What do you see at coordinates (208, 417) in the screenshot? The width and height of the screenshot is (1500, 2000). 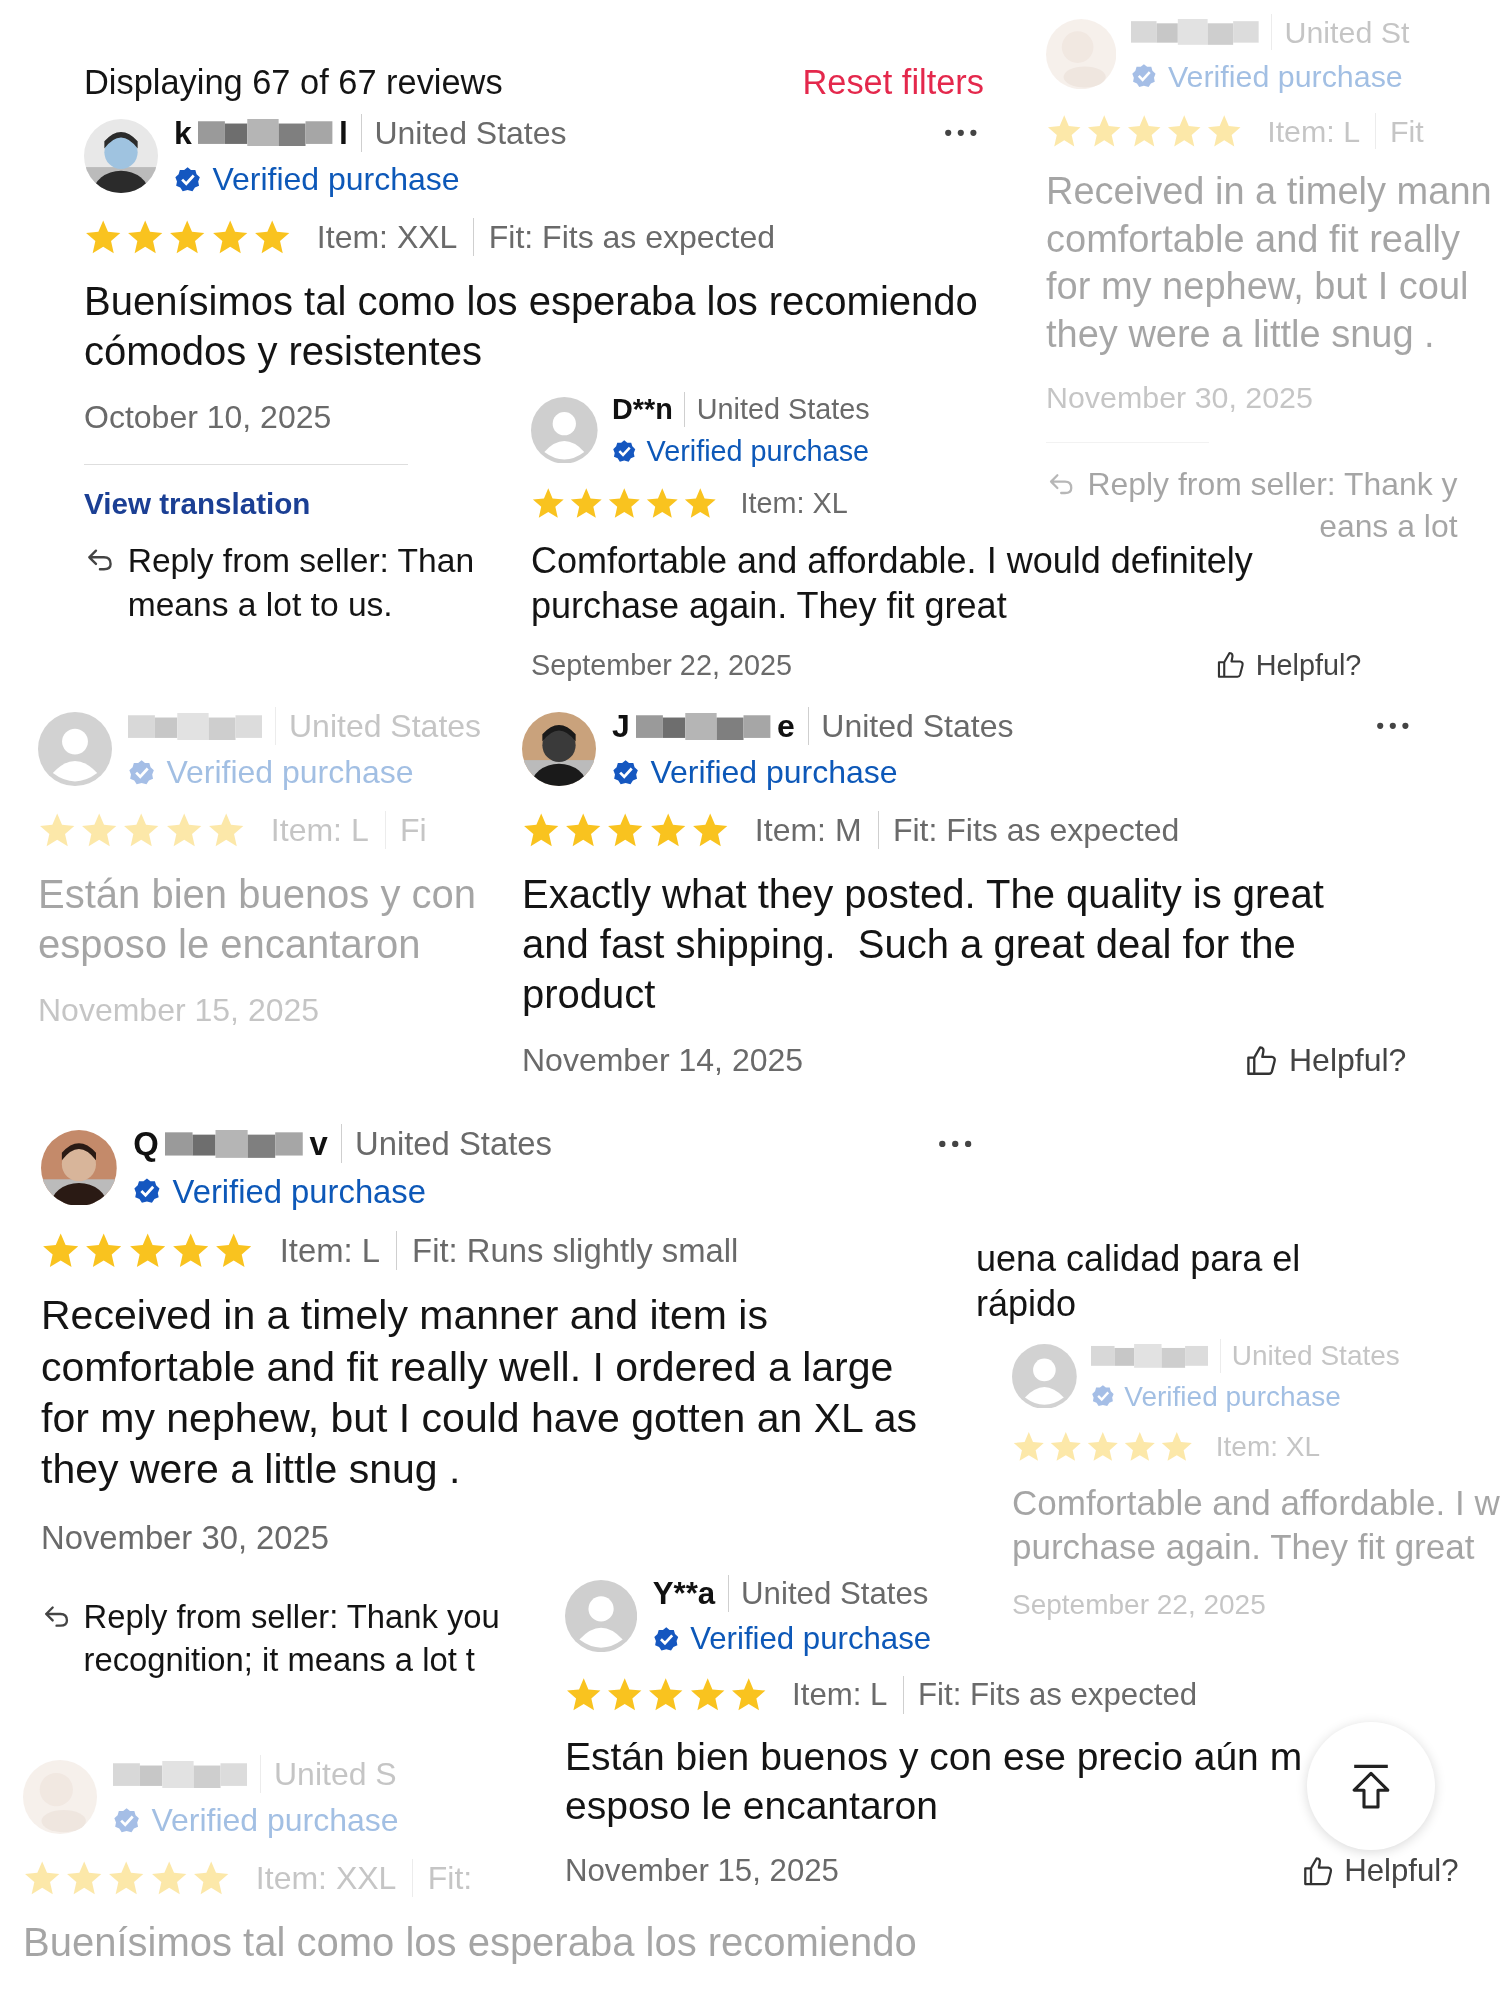 I see `review-date: October 10, 2025` at bounding box center [208, 417].